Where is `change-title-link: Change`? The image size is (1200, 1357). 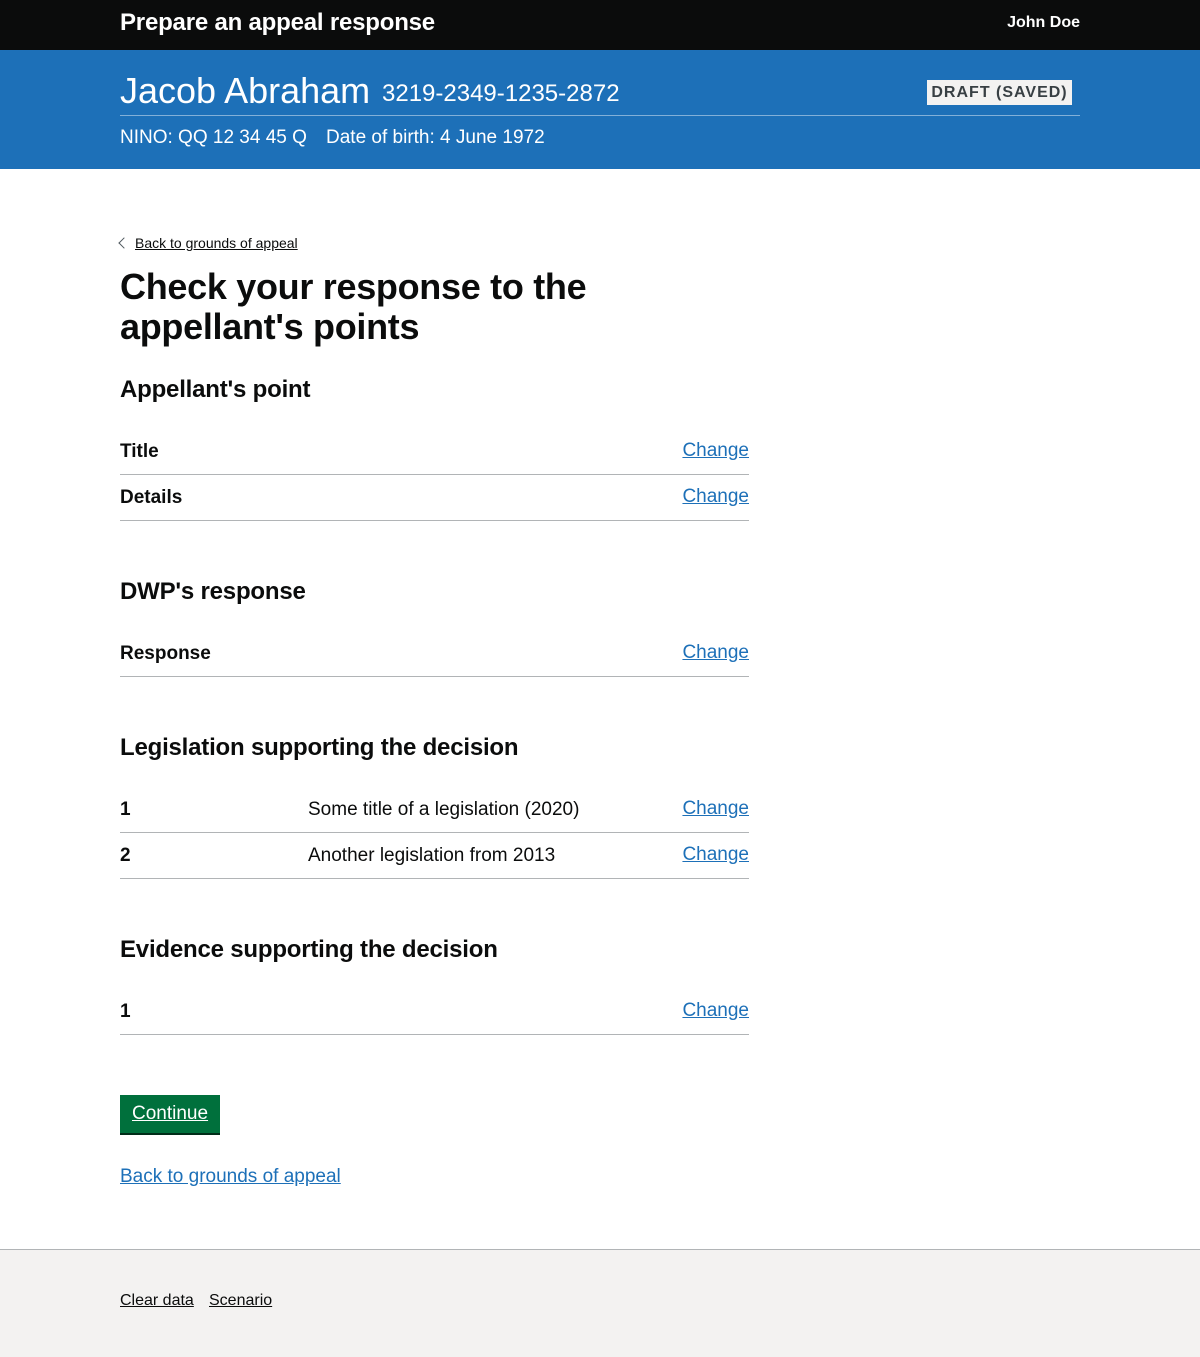
change-title-link: Change is located at coordinates (715, 451).